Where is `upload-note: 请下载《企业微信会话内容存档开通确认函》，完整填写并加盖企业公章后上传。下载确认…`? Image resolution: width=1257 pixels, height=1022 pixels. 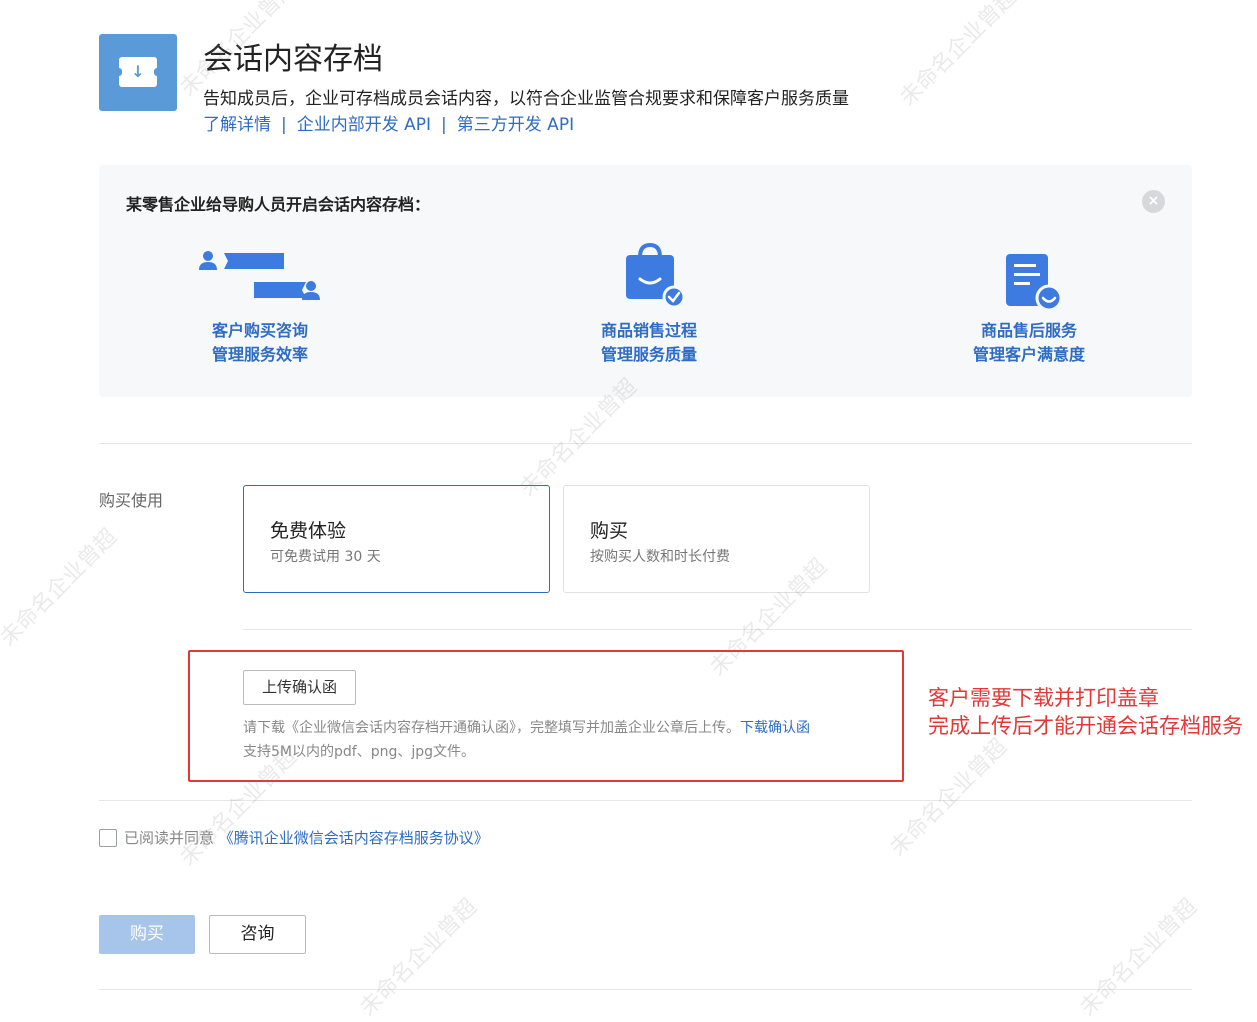 upload-note: 请下载《企业微信会话内容存档开通确认函》，完整填写并加盖企业公章后上传。下载确认… is located at coordinates (526, 727).